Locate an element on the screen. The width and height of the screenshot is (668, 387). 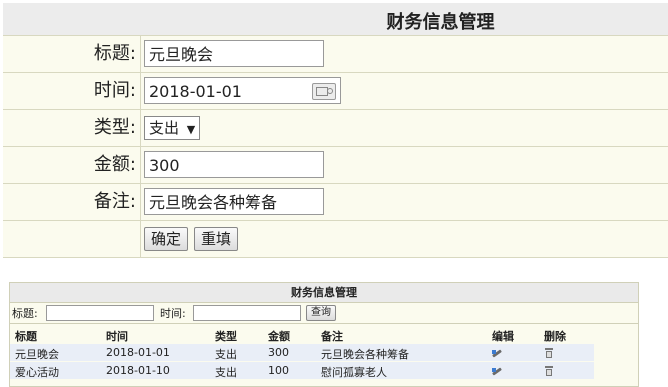
form-row-type: 类型: 支出 ▼ is located at coordinates (335, 128).